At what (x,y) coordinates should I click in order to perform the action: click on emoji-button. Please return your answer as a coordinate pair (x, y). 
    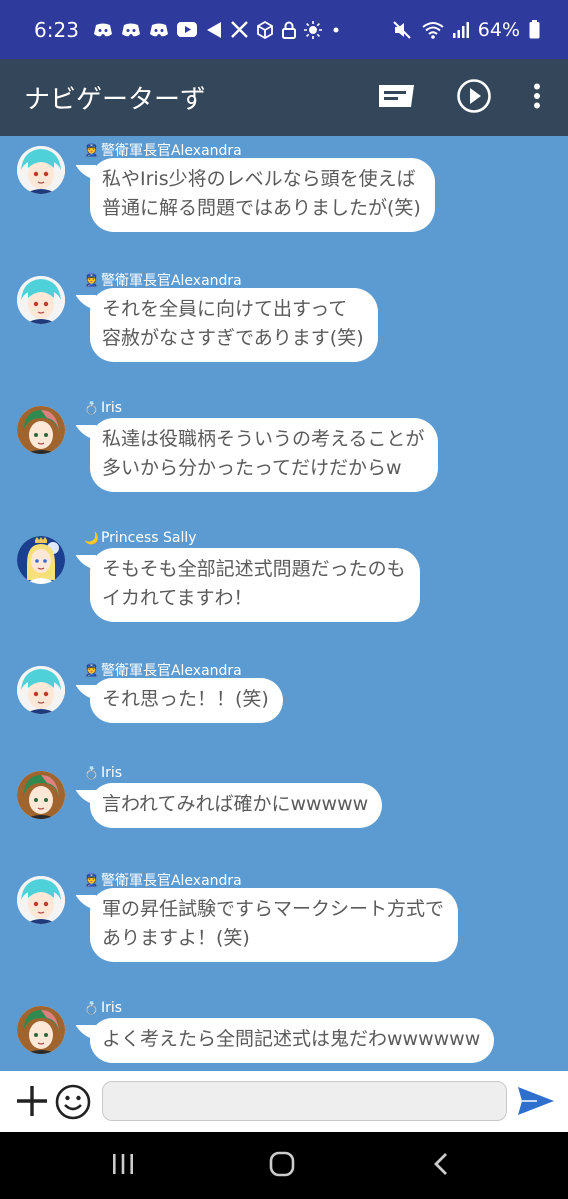
    Looking at the image, I should click on (73, 1102).